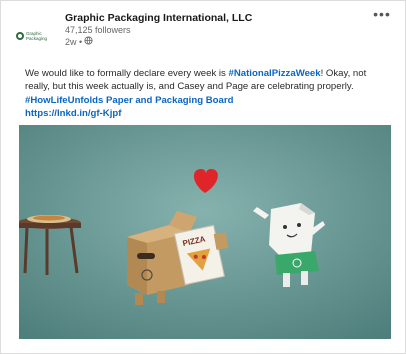 This screenshot has width=406, height=354. What do you see at coordinates (158, 42) in the screenshot?
I see `post-meta: 2w •` at bounding box center [158, 42].